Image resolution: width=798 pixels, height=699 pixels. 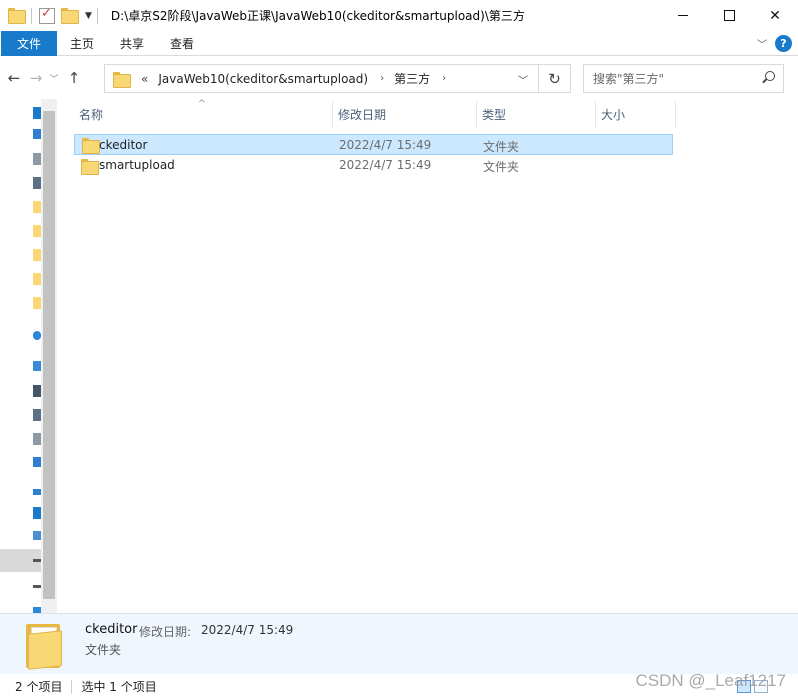 I want to click on column-header-modified: 修改日期, so click(x=405, y=114).